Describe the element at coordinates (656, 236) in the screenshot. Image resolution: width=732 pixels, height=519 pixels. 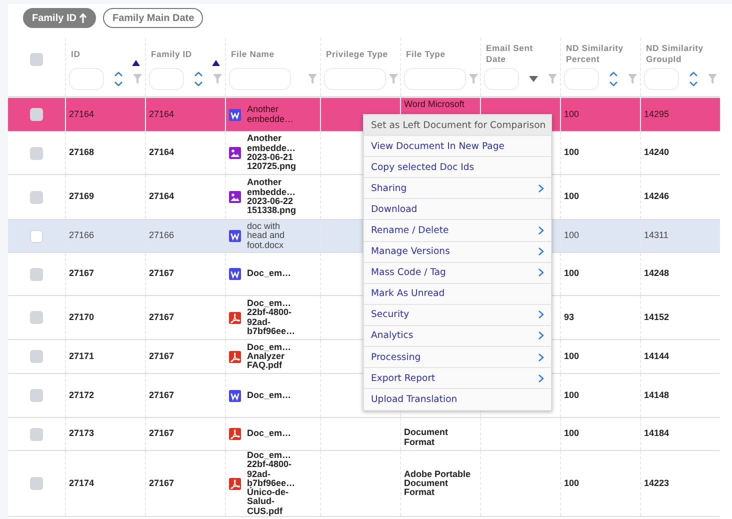
I see `table-cell: 14311` at that location.